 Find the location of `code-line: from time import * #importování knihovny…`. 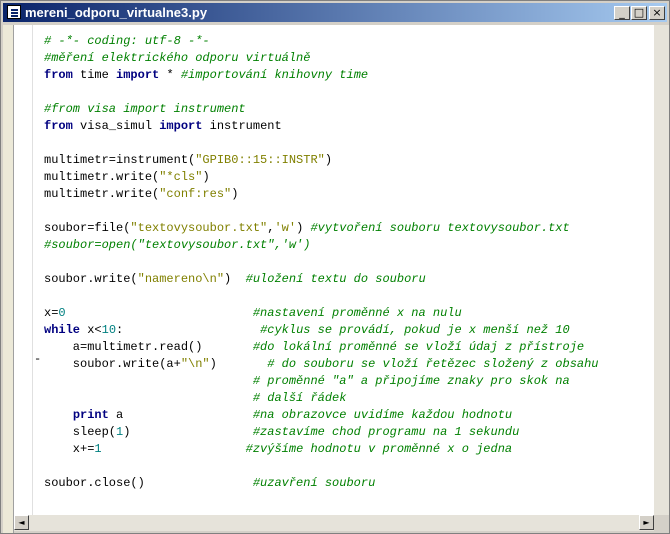

code-line: from time import * #importování knihovny… is located at coordinates (321, 75).